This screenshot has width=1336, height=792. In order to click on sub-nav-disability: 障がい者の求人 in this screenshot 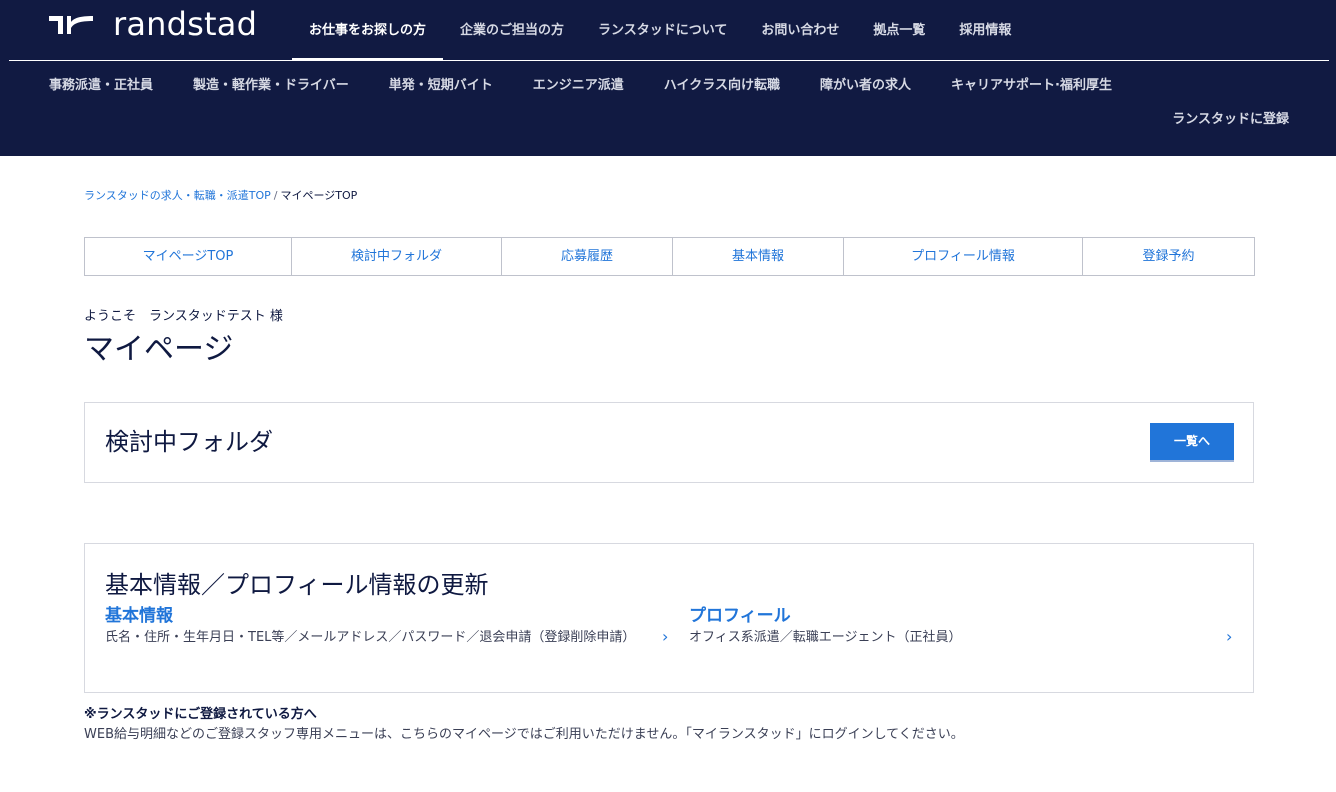, I will do `click(865, 87)`.